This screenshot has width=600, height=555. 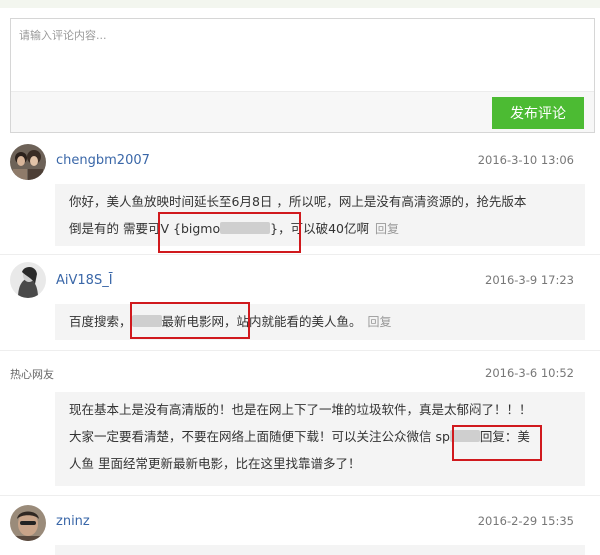 What do you see at coordinates (302, 55) in the screenshot?
I see `comment-input` at bounding box center [302, 55].